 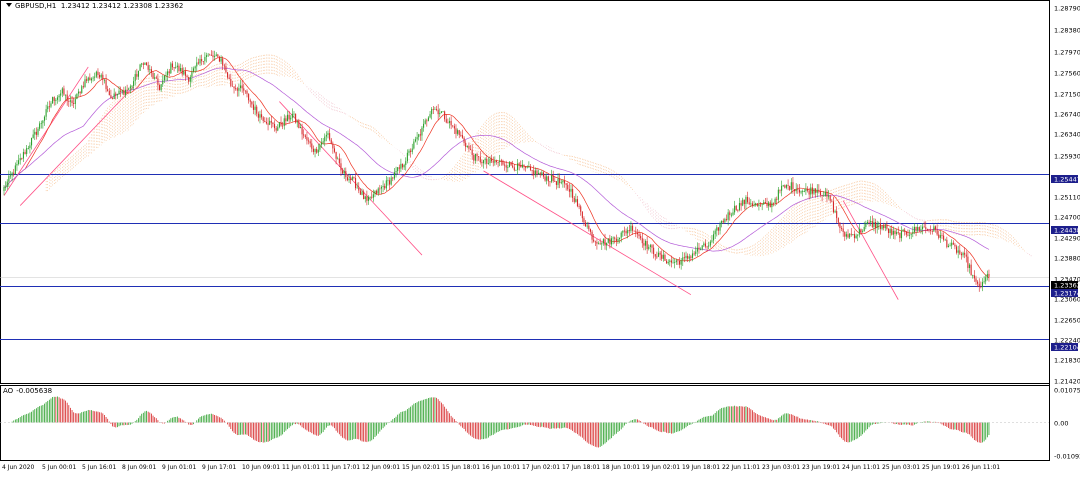 What do you see at coordinates (1067, 135) in the screenshot?
I see `price-tick: 1.26340` at bounding box center [1067, 135].